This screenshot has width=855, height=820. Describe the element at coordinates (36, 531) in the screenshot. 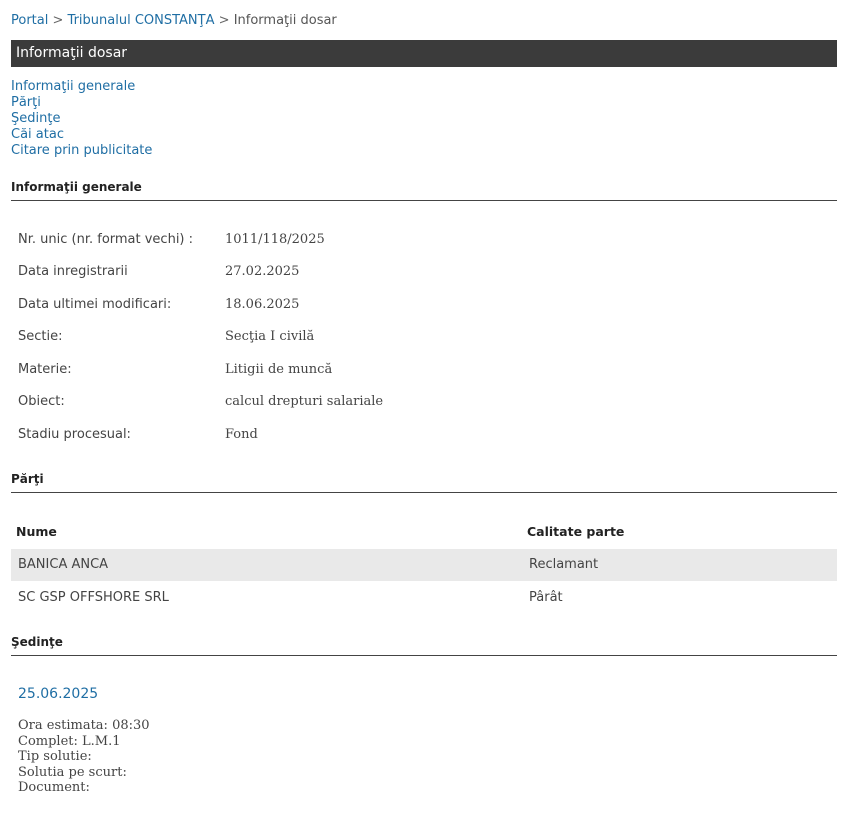

I see `column-header-nume: Nume` at that location.